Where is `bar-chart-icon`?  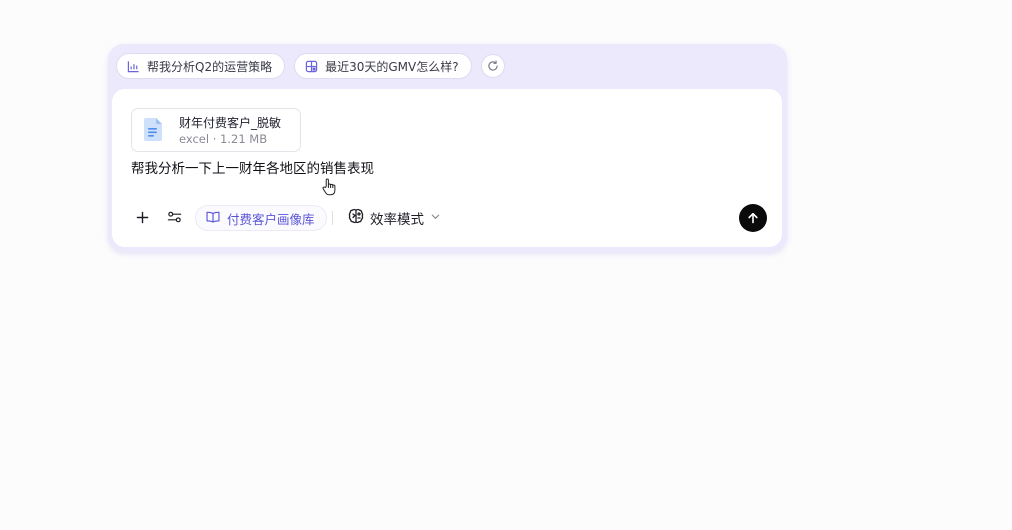
bar-chart-icon is located at coordinates (133, 66).